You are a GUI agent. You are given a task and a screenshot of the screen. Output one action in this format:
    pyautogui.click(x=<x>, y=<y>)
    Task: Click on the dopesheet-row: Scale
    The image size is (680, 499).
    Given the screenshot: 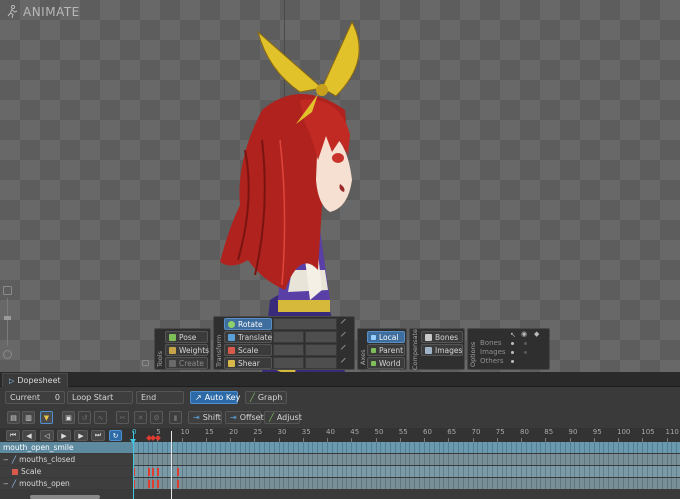 What is the action you would take?
    pyautogui.click(x=340, y=471)
    